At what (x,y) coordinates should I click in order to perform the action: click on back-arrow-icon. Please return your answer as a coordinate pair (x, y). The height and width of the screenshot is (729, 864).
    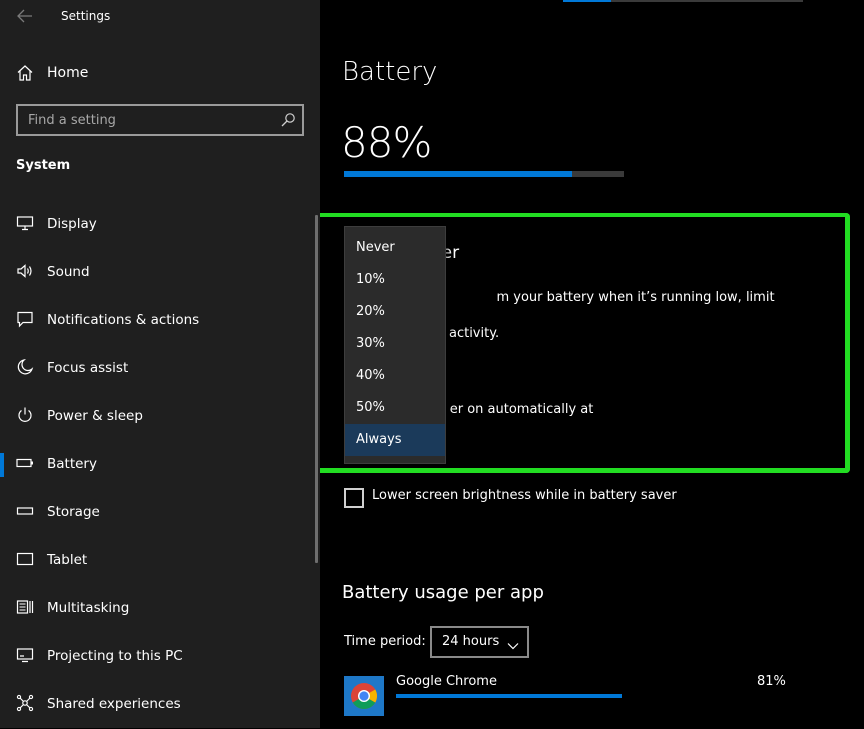
    Looking at the image, I should click on (25, 16).